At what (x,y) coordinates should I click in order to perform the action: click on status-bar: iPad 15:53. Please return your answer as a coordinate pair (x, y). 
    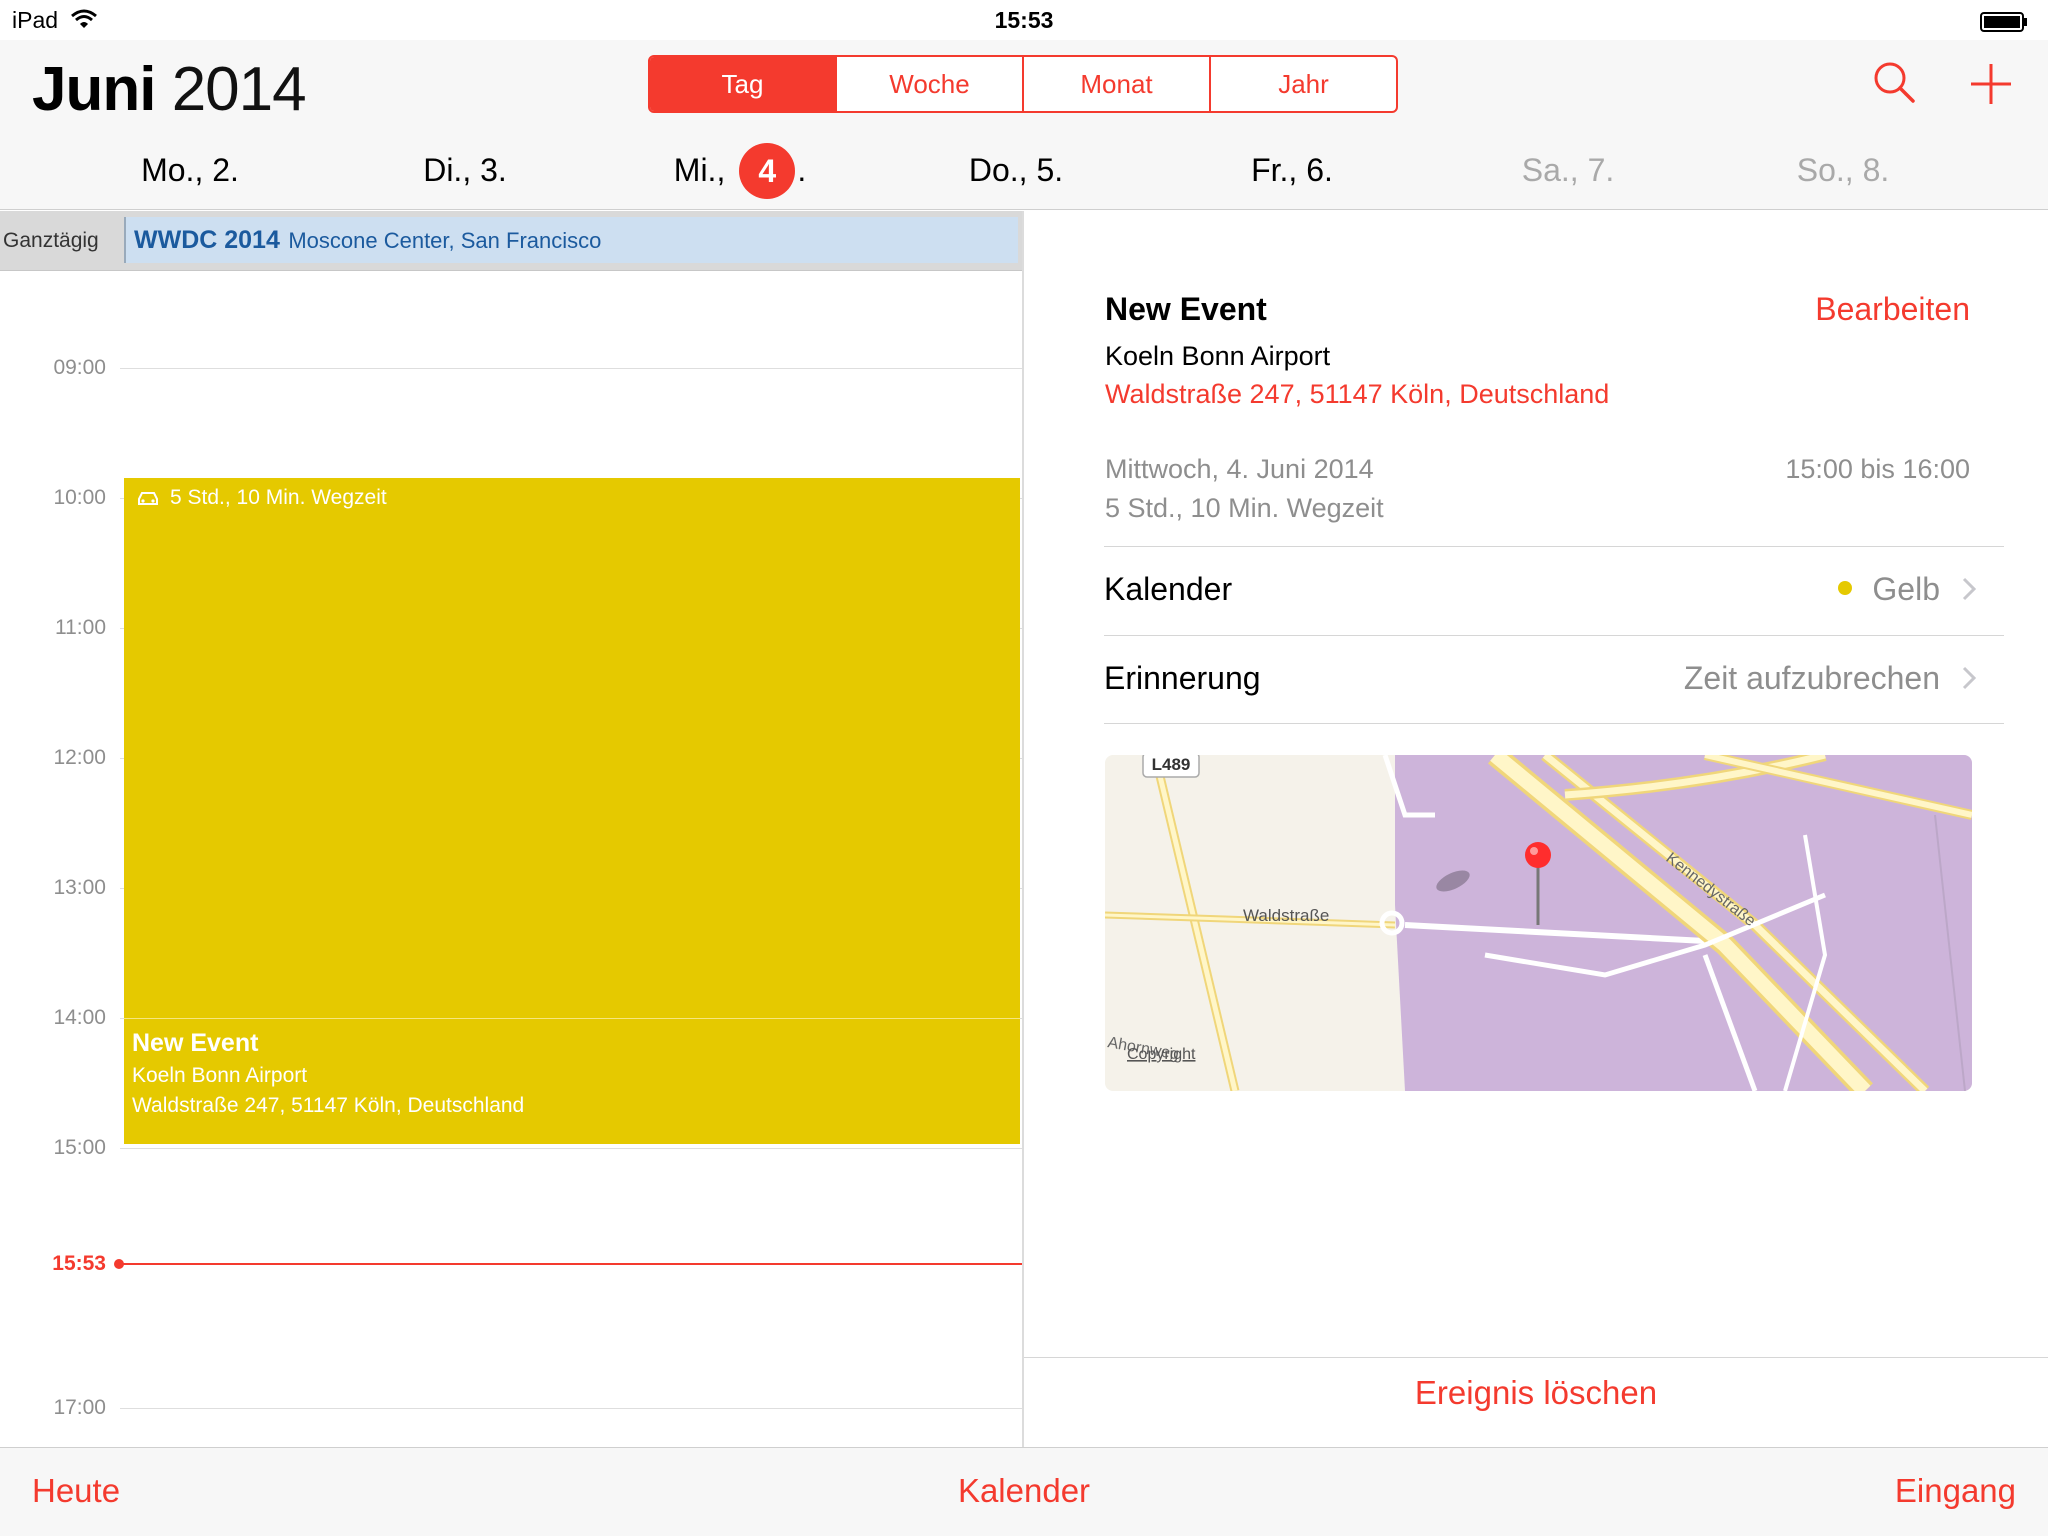
    Looking at the image, I should click on (1024, 20).